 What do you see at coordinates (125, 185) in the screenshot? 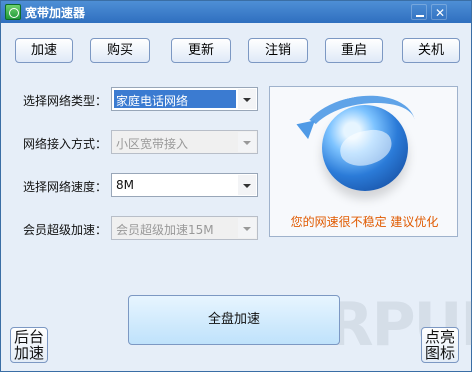
I see `network-speed-value: 8M` at bounding box center [125, 185].